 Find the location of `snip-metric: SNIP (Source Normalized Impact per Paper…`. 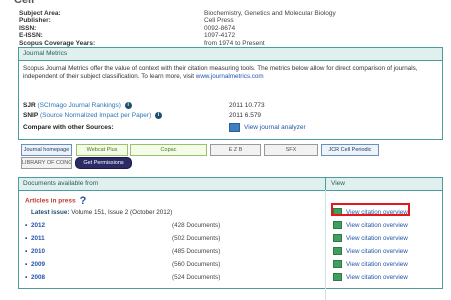

snip-metric: SNIP (Source Normalized Impact per Paper… is located at coordinates (93, 115).